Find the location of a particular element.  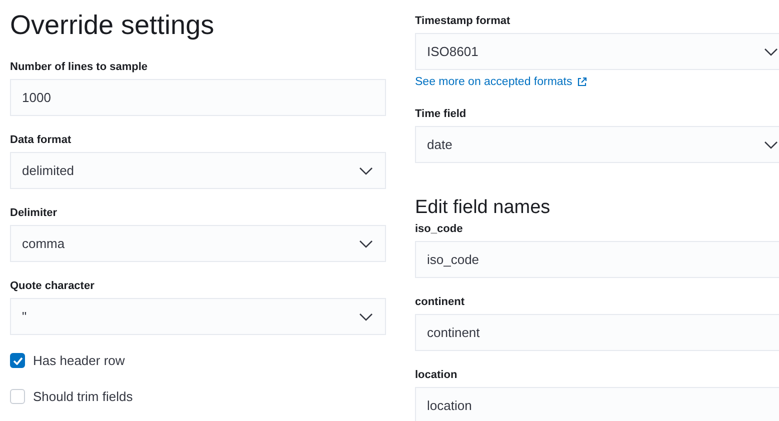

field-label: Data format is located at coordinates (41, 140).